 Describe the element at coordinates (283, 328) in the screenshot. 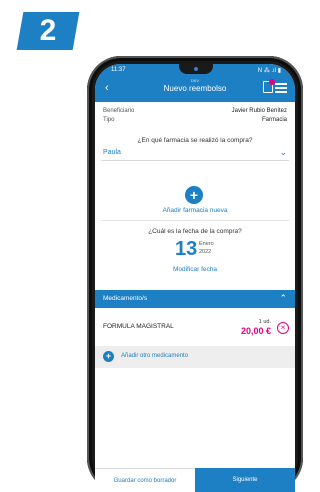

I see `remove-icon: ×` at that location.